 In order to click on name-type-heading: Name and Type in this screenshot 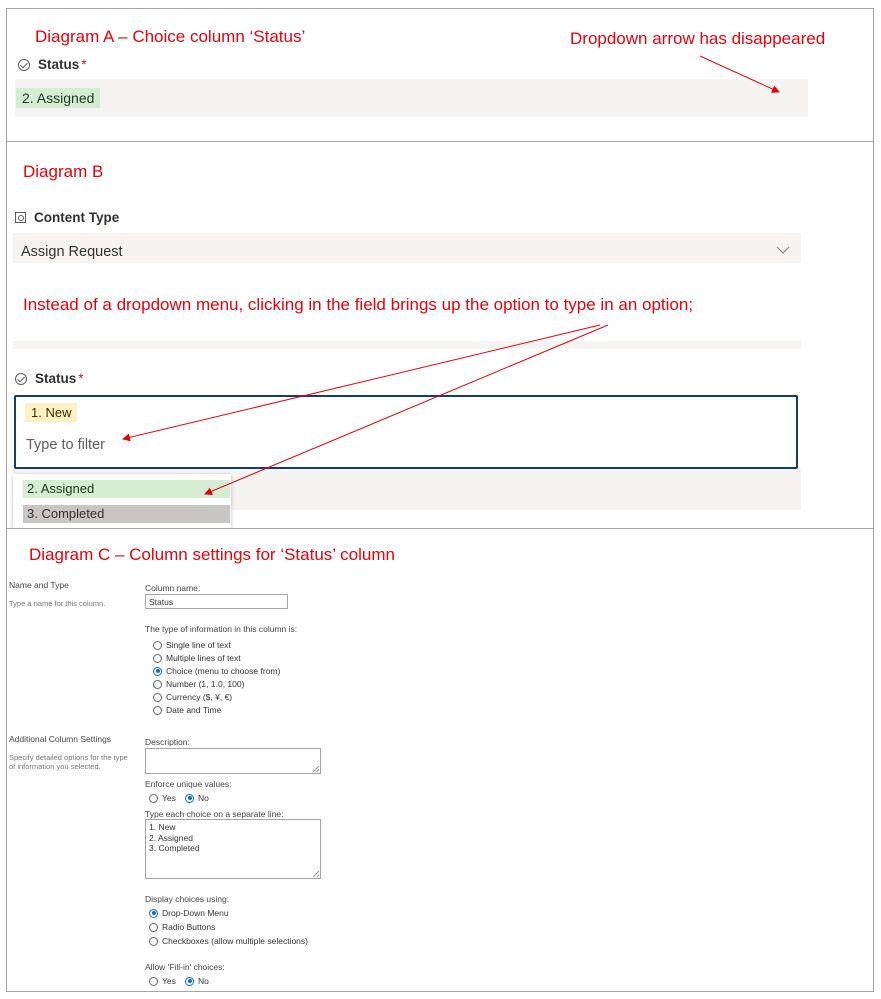, I will do `click(39, 585)`.